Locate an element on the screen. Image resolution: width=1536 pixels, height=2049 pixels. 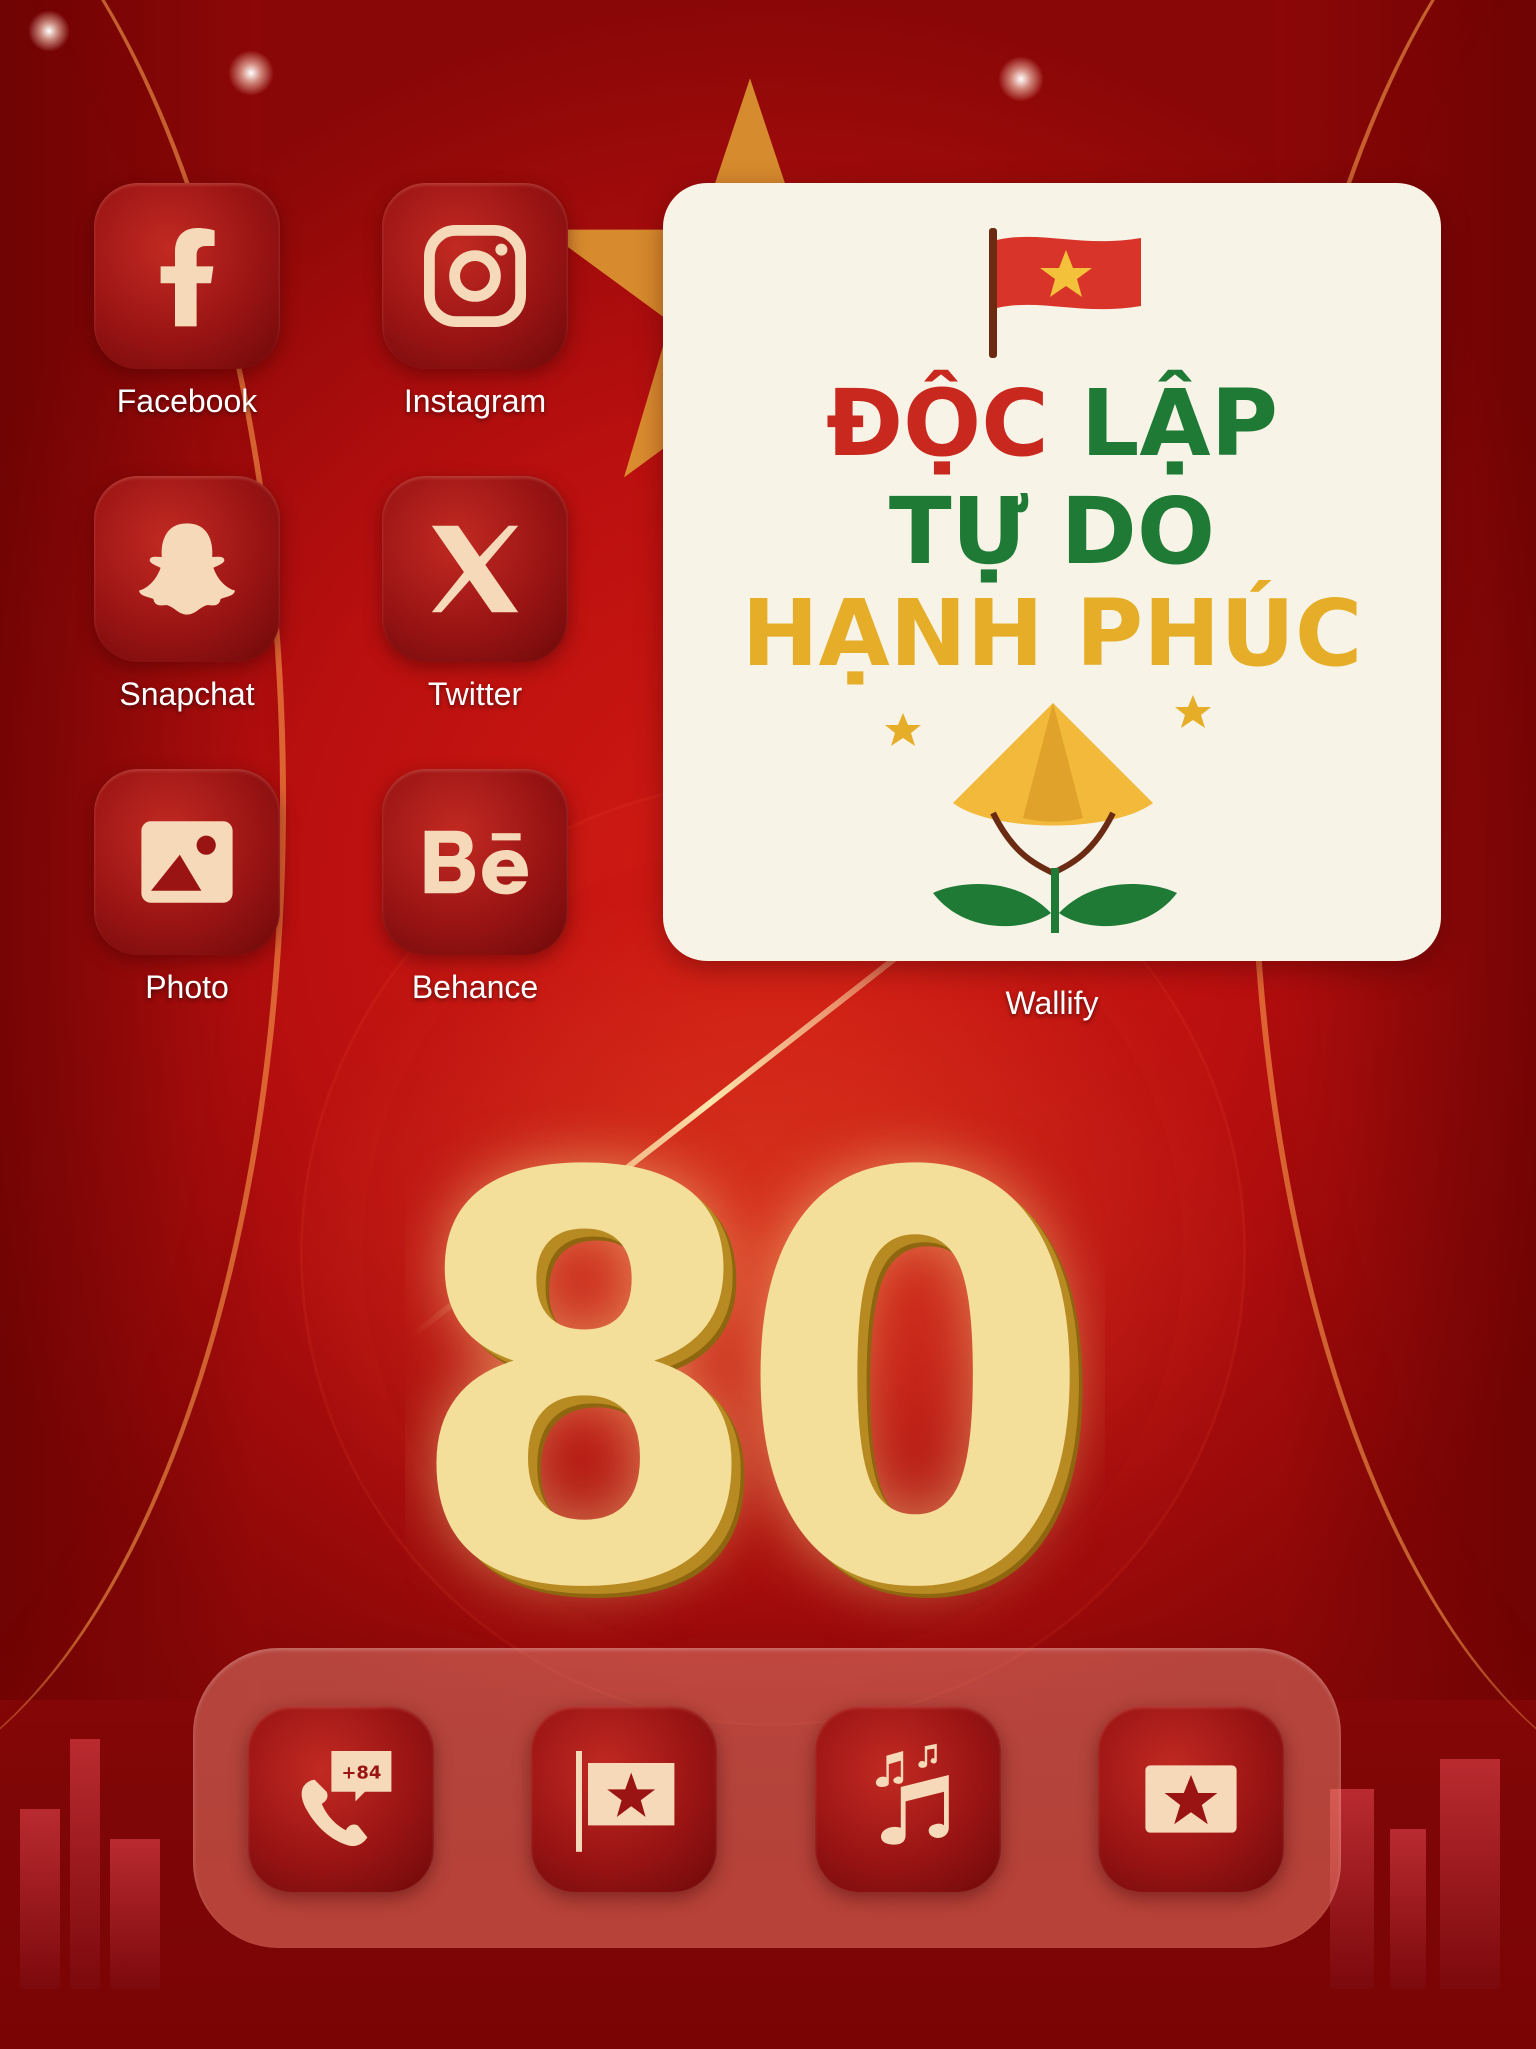
dock-app-star is located at coordinates (1191, 1799).